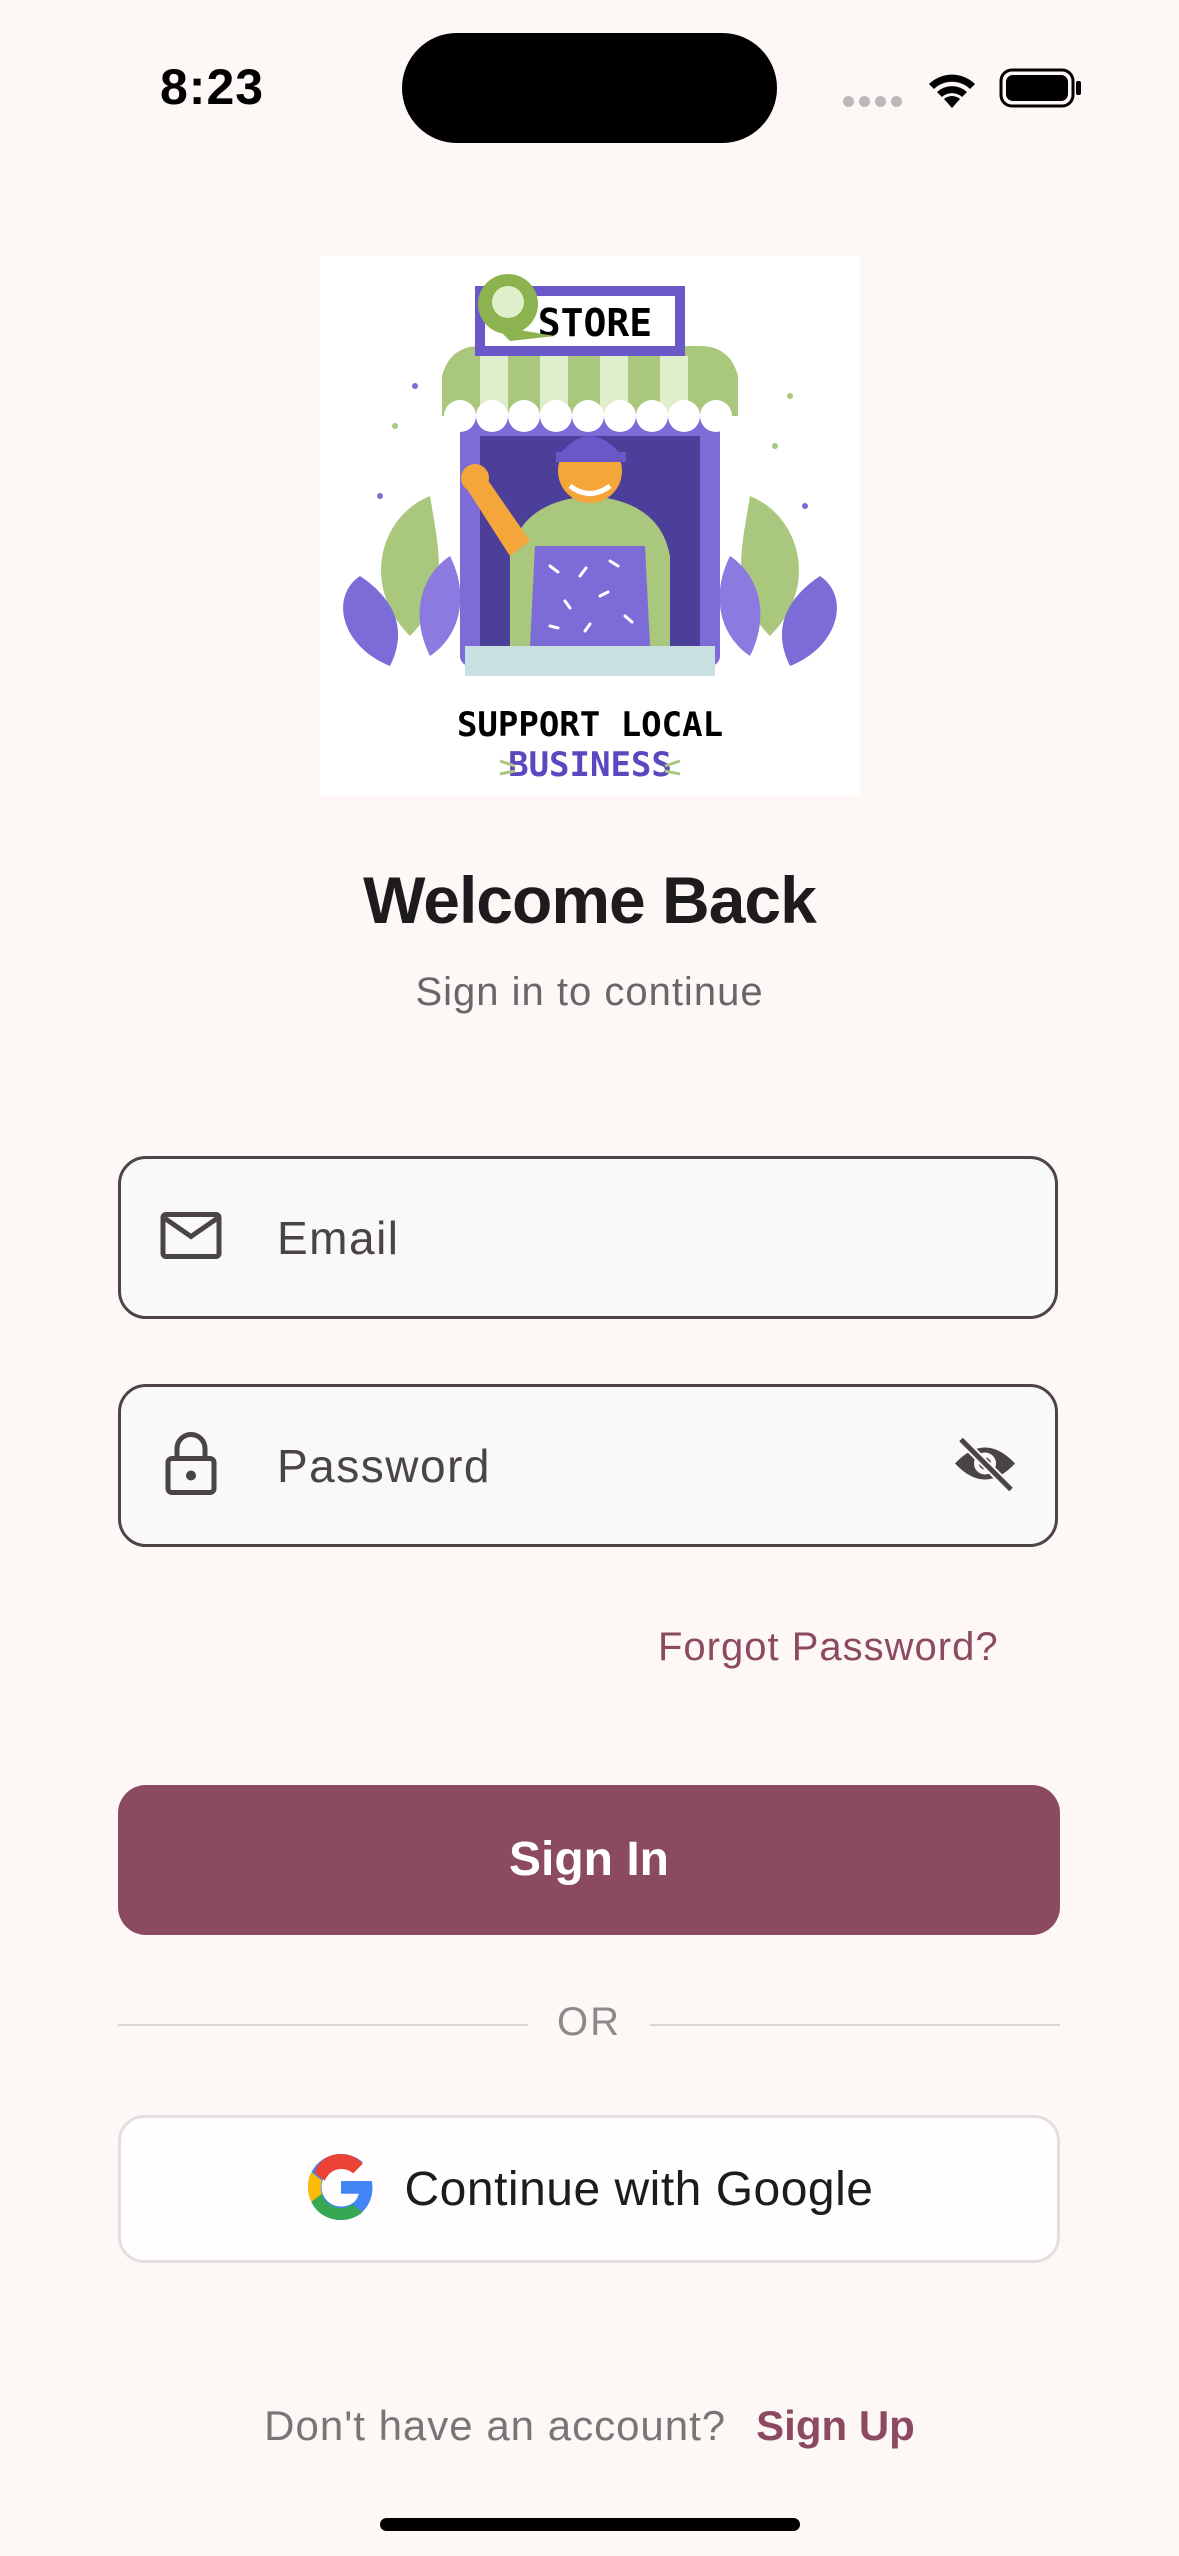 Image resolution: width=1179 pixels, height=2556 pixels. I want to click on logo-tagline-top: SUPPORT LOCAL, so click(590, 725).